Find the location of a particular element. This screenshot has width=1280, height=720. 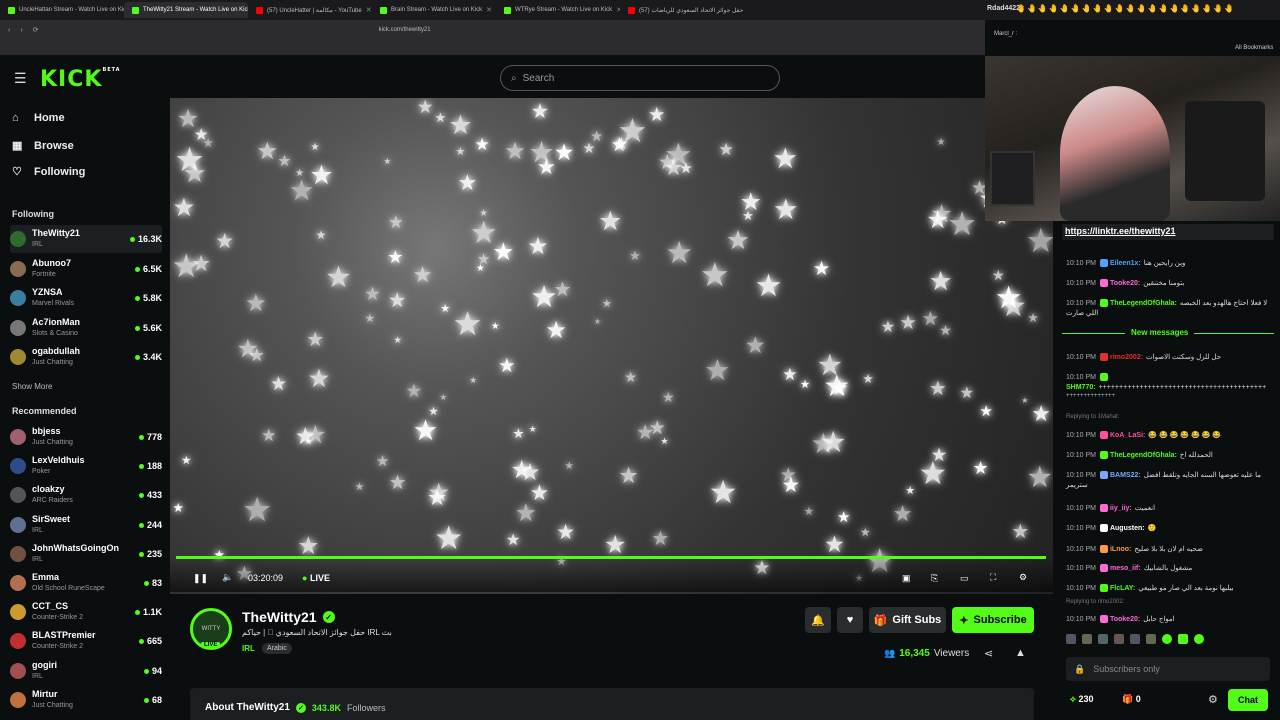

chat-text: 🙂 is located at coordinates (1152, 528).